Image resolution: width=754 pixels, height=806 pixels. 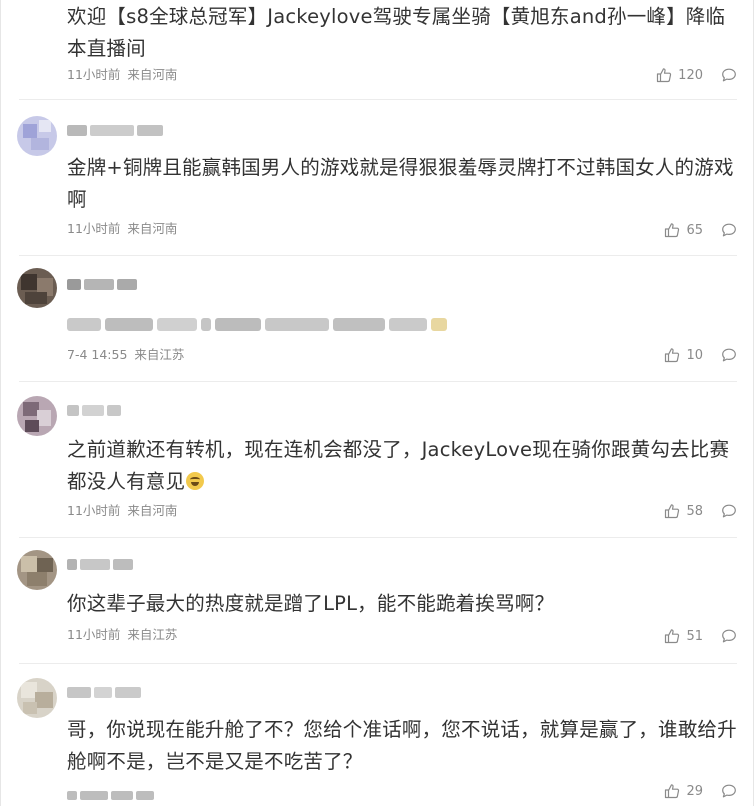 What do you see at coordinates (257, 324) in the screenshot?
I see `comment-text-blurred` at bounding box center [257, 324].